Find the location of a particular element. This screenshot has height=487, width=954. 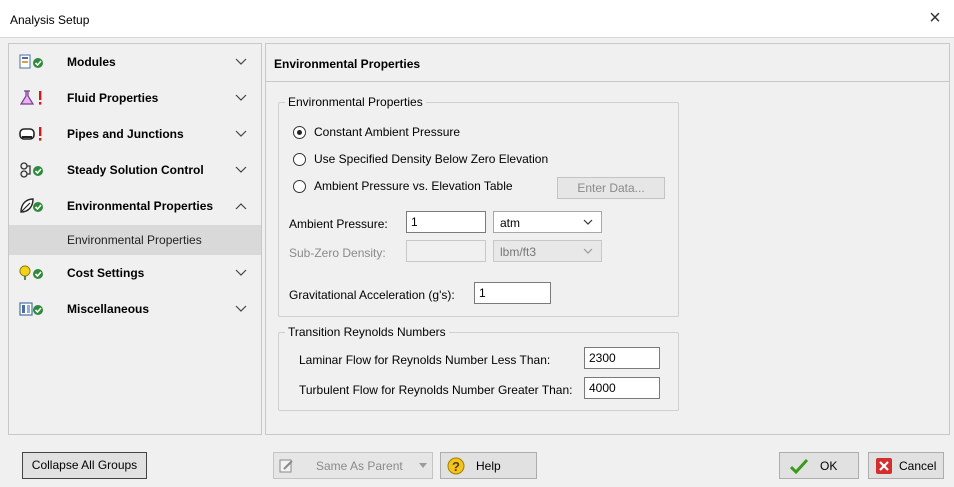

ok-label: OK is located at coordinates (829, 466).